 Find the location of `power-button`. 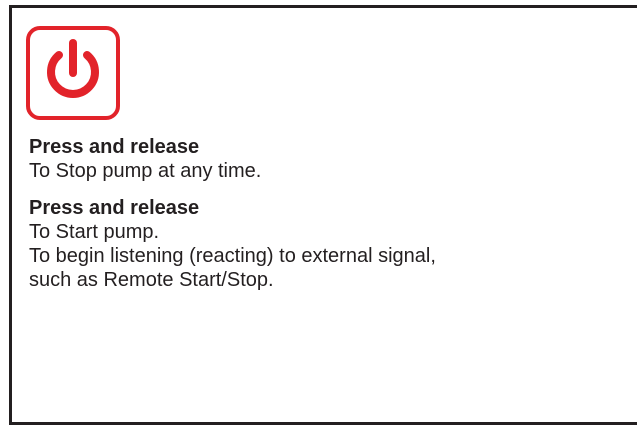

power-button is located at coordinates (73, 73).